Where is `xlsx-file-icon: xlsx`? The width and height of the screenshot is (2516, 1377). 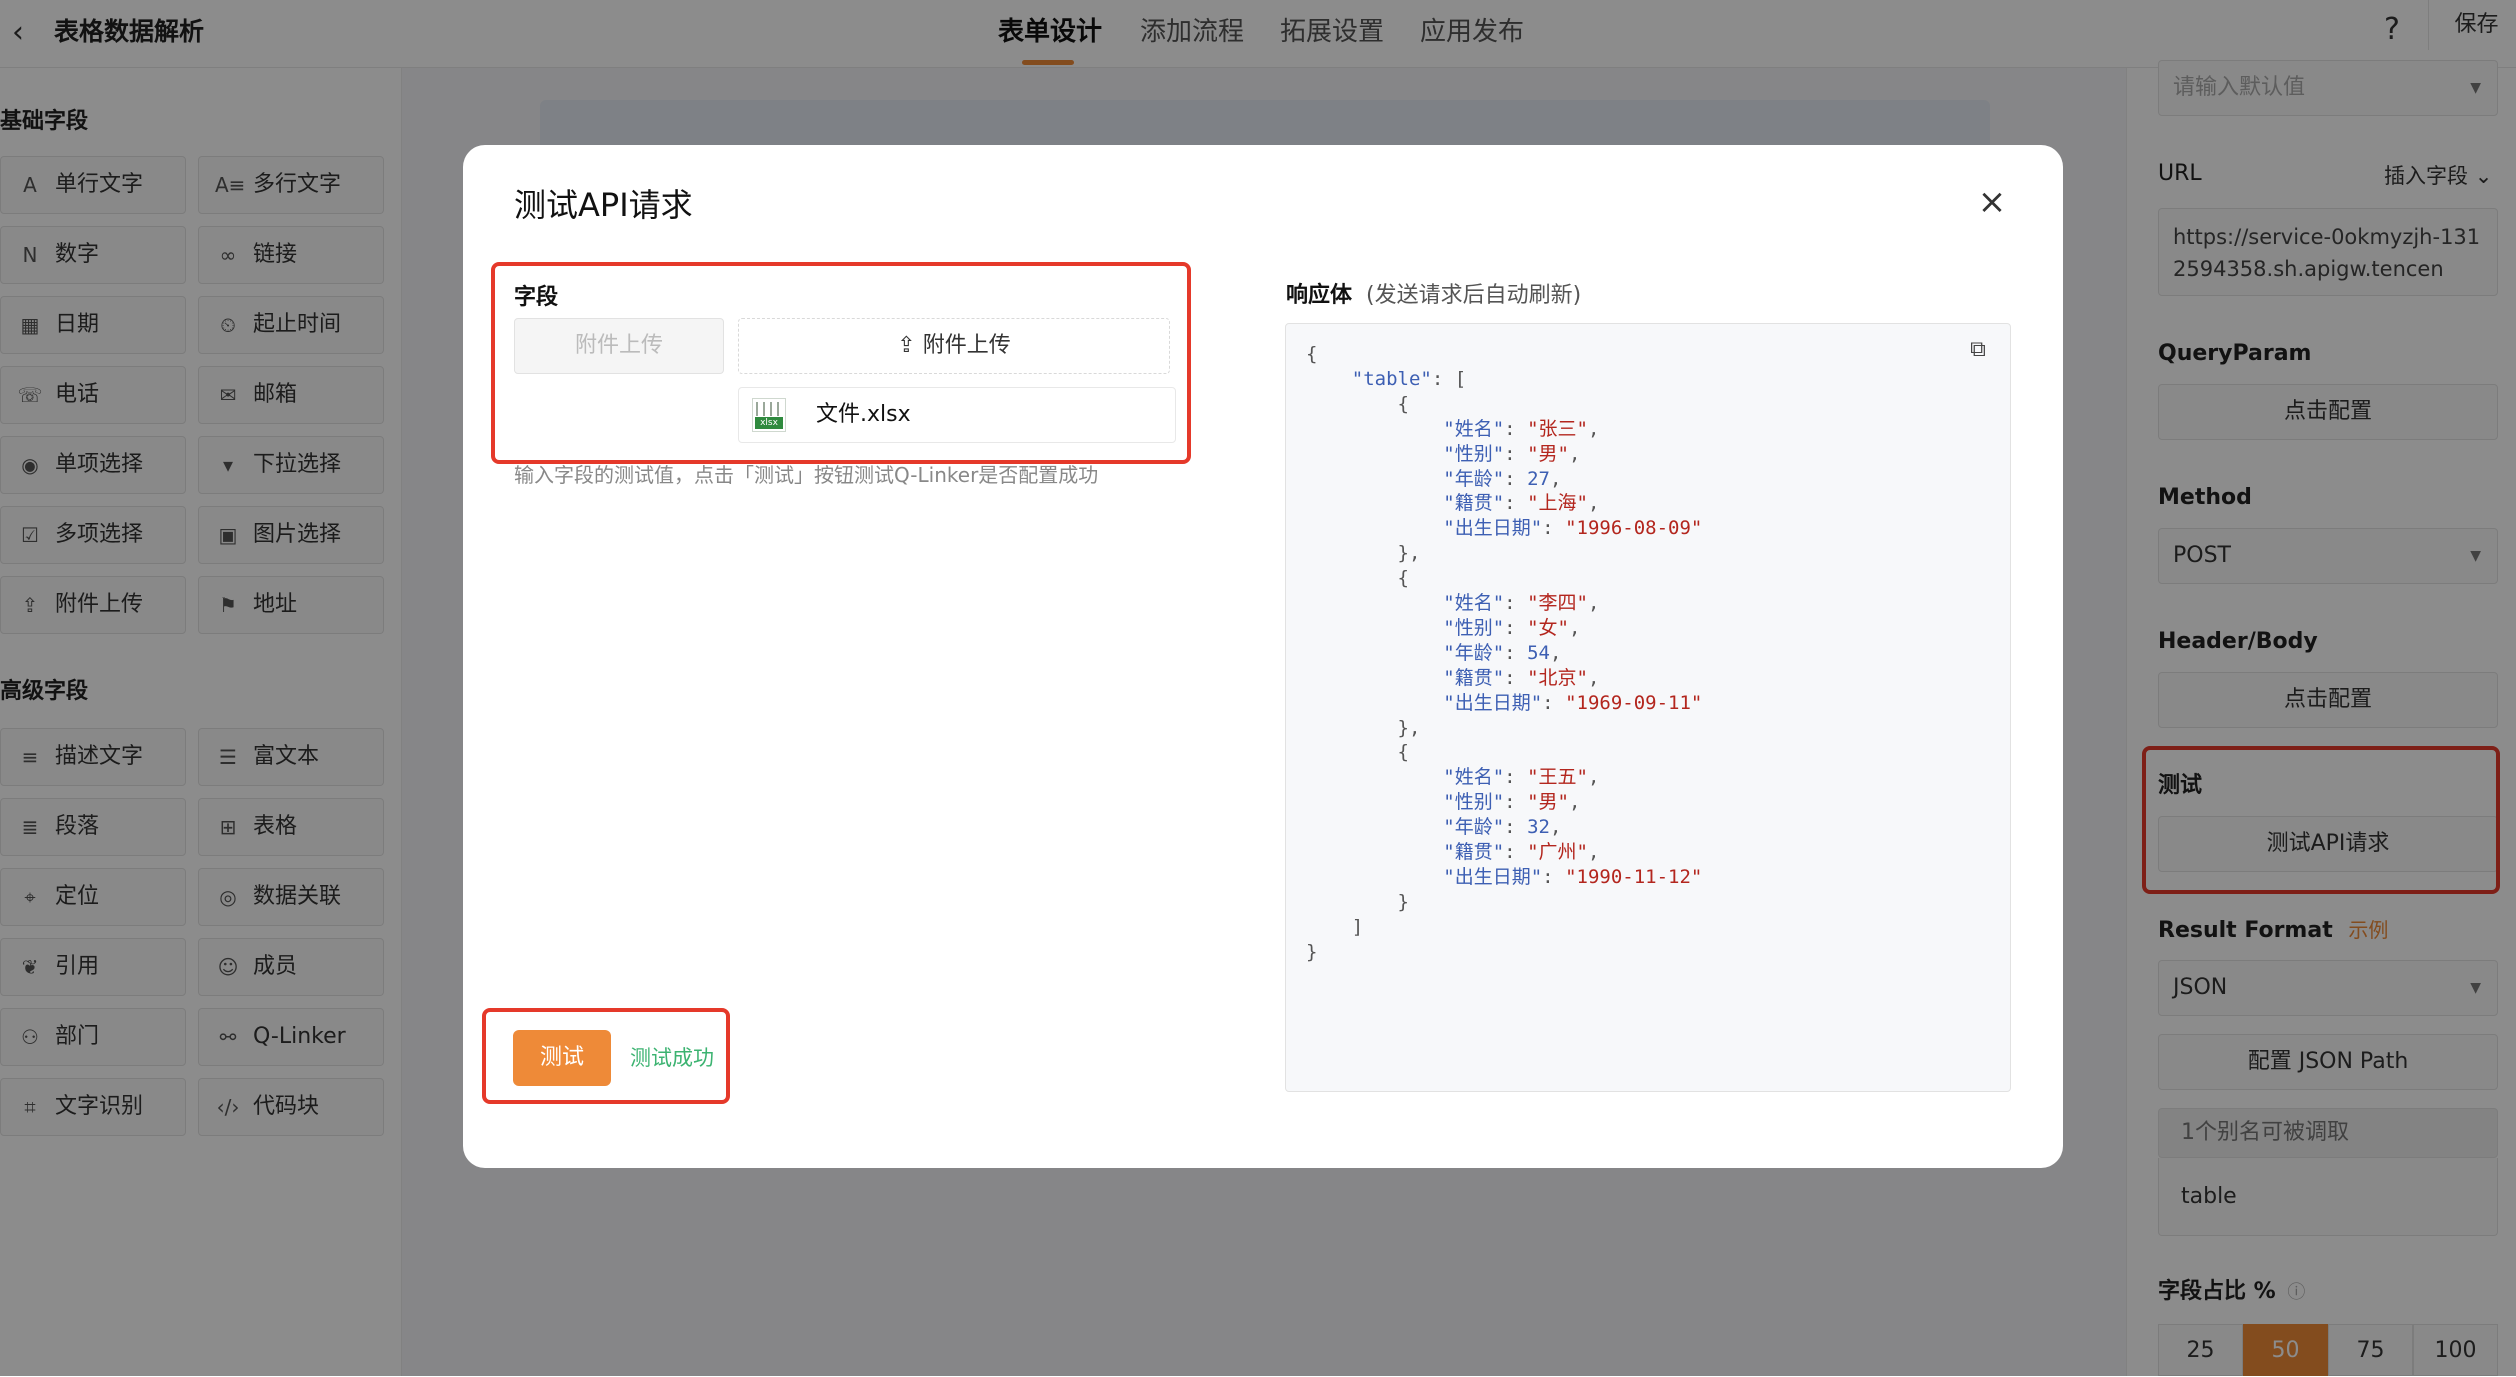 xlsx-file-icon: xlsx is located at coordinates (769, 415).